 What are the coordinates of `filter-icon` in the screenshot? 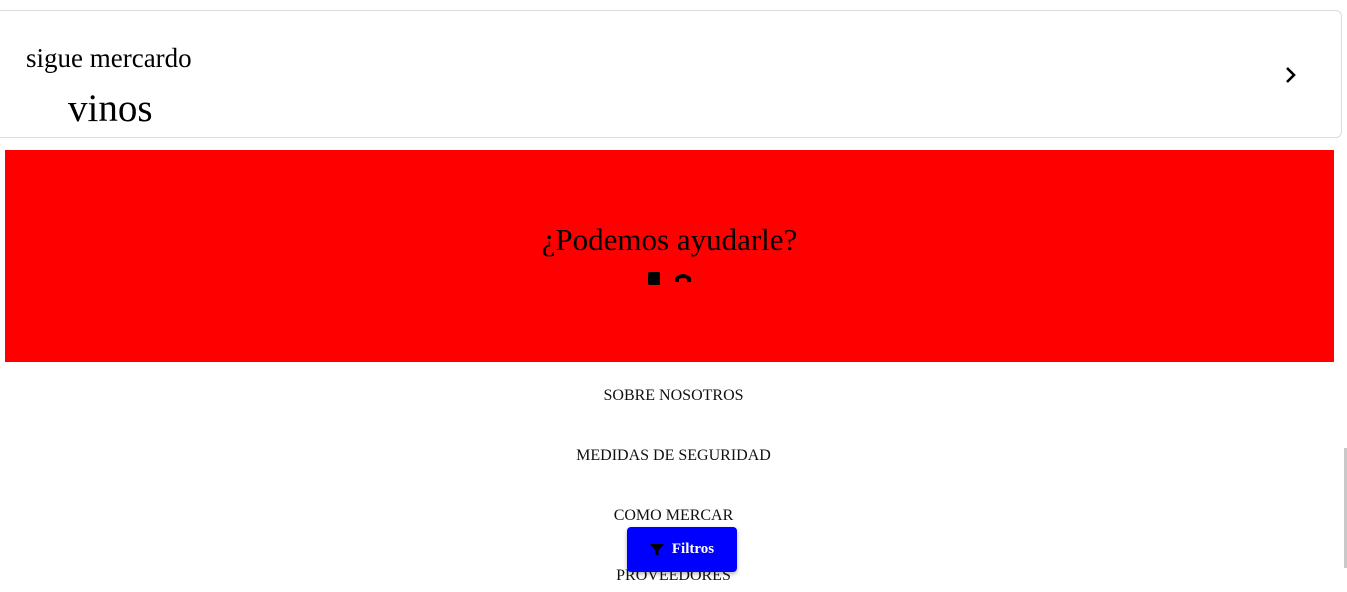 It's located at (656, 549).